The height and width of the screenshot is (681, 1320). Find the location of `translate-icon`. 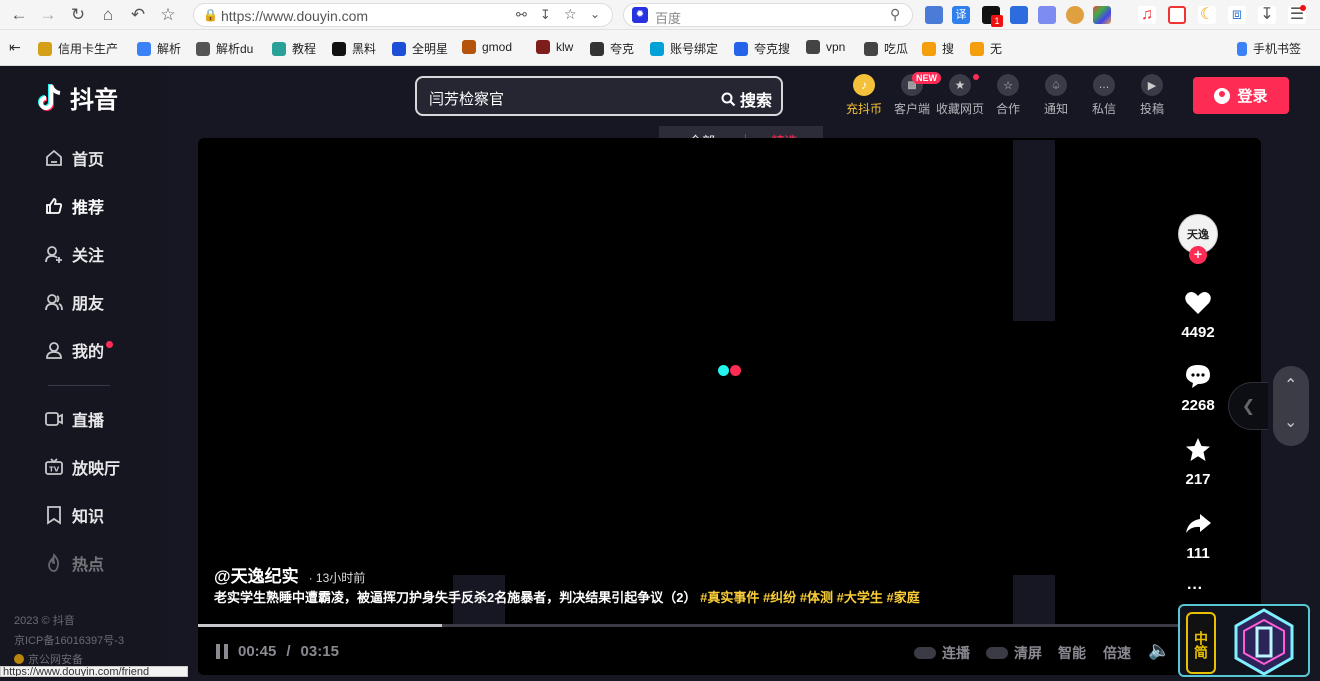

translate-icon is located at coordinates (934, 15).